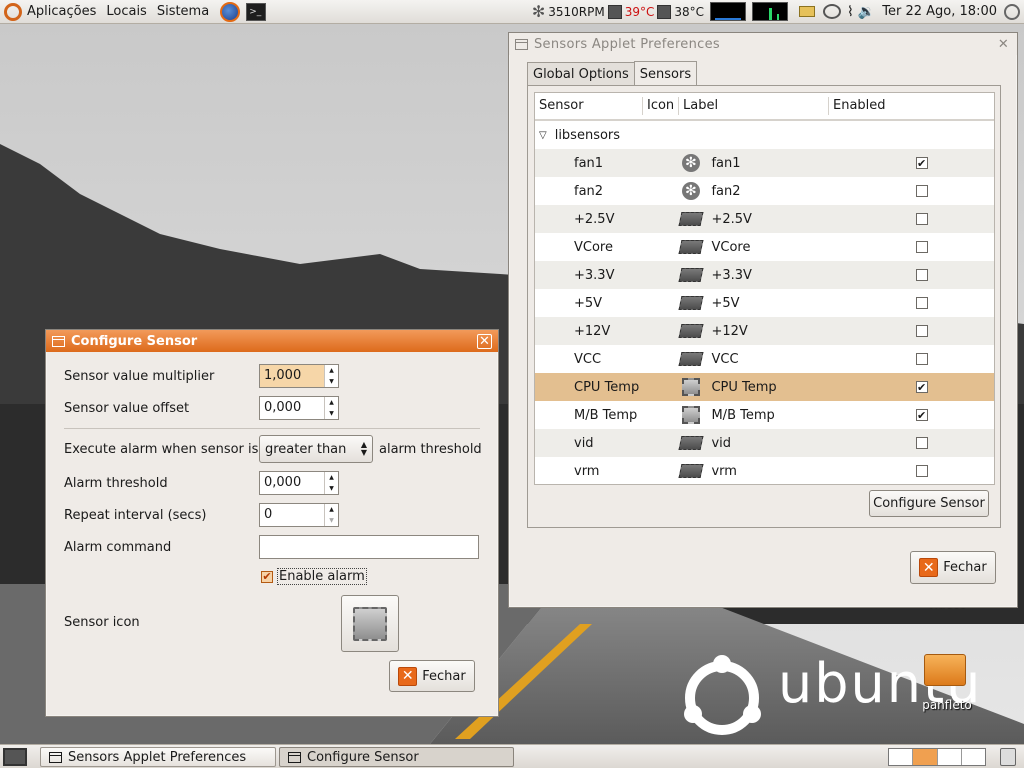 The height and width of the screenshot is (768, 1024). What do you see at coordinates (126, 11) in the screenshot?
I see `menu-places: Locais` at bounding box center [126, 11].